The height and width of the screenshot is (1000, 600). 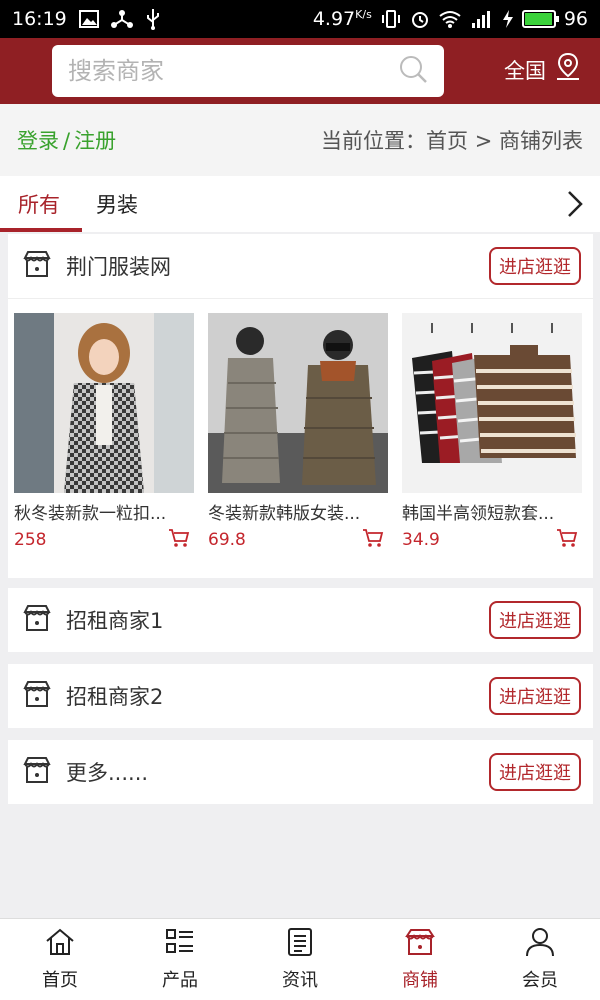 What do you see at coordinates (300, 696) in the screenshot?
I see `shop-card: 招租商家2 进店逛逛` at bounding box center [300, 696].